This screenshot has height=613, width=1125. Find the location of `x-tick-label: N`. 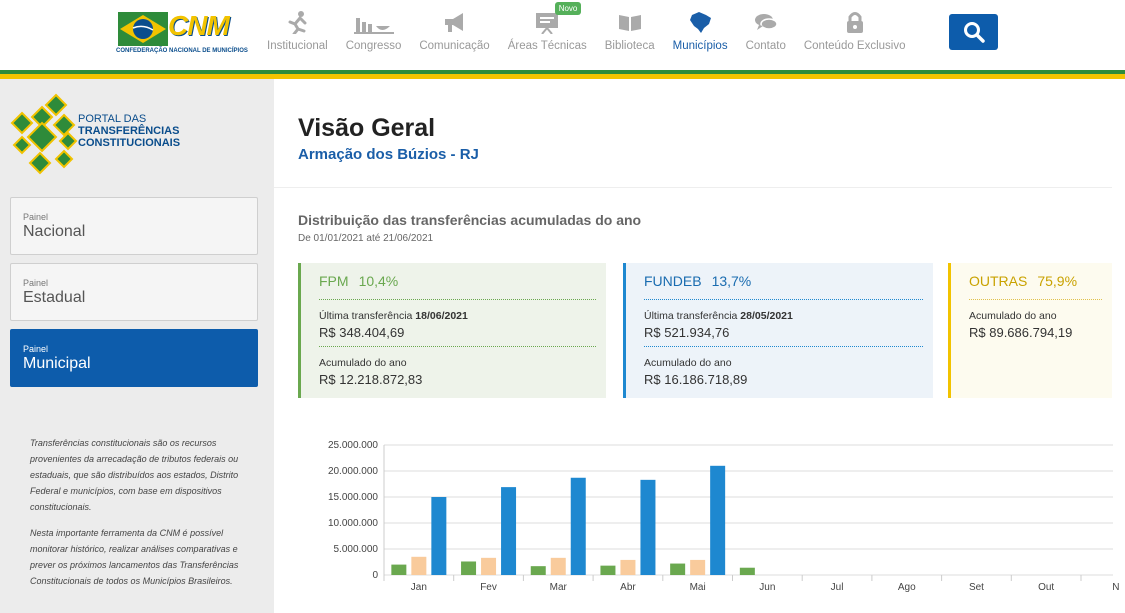

x-tick-label: N is located at coordinates (1115, 587).